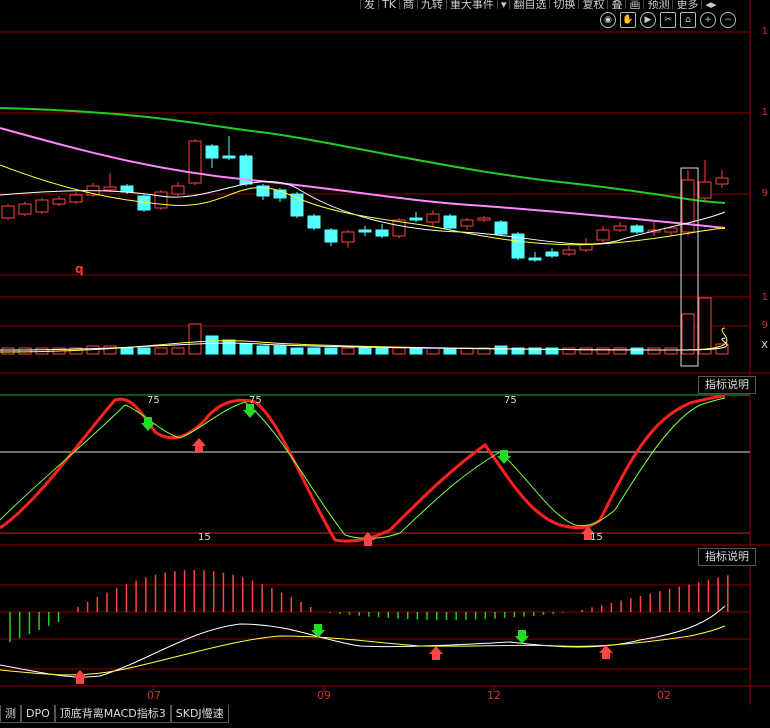  What do you see at coordinates (510, 400) in the screenshot?
I see `kdj-level-top3: 75` at bounding box center [510, 400].